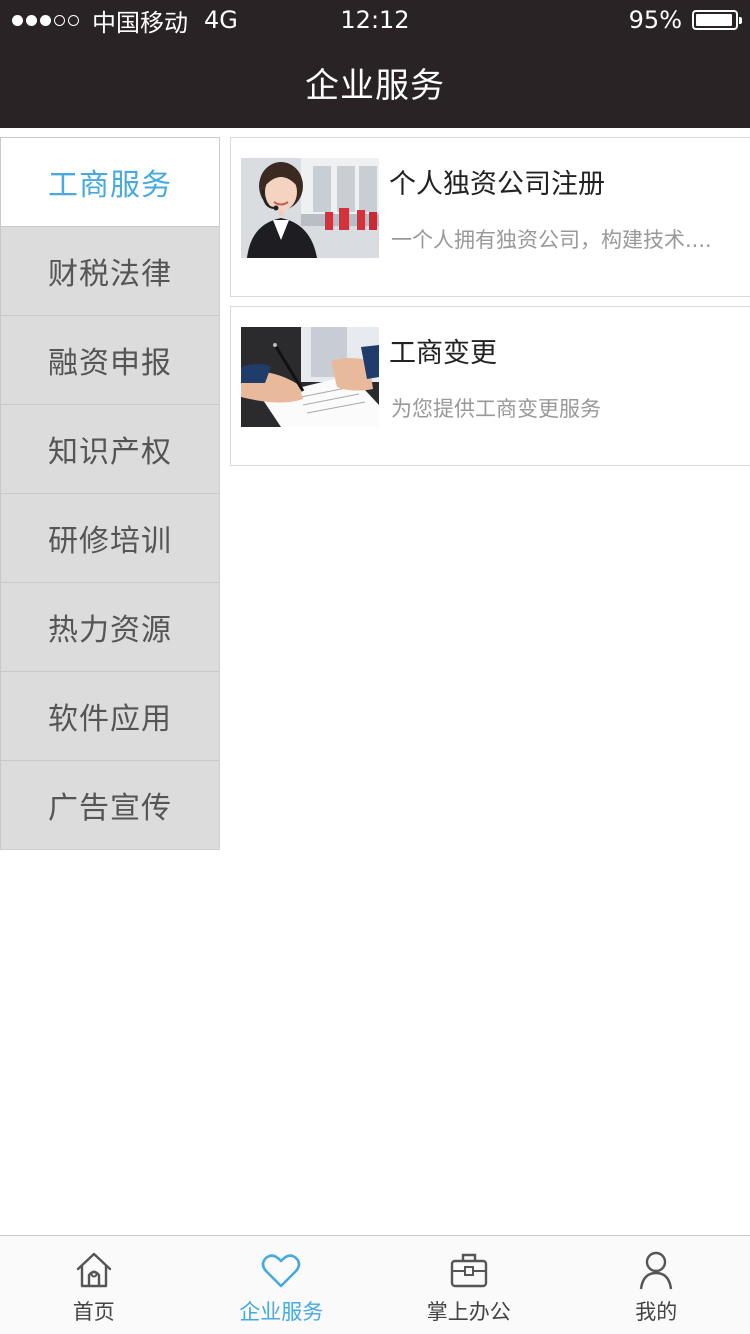 This screenshot has height=1334, width=750. Describe the element at coordinates (685, 20) in the screenshot. I see `status-right: 95%` at that location.